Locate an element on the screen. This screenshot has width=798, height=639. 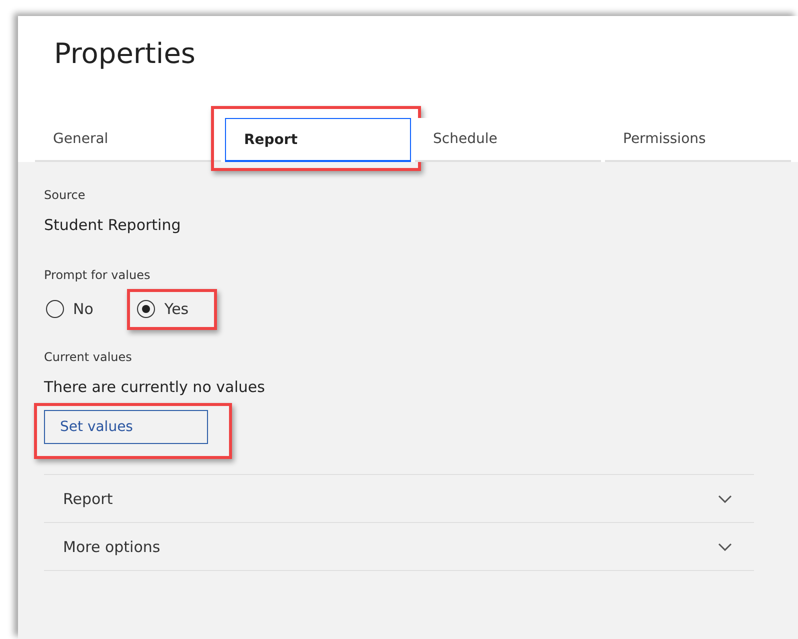
field-label: Source is located at coordinates (65, 195).